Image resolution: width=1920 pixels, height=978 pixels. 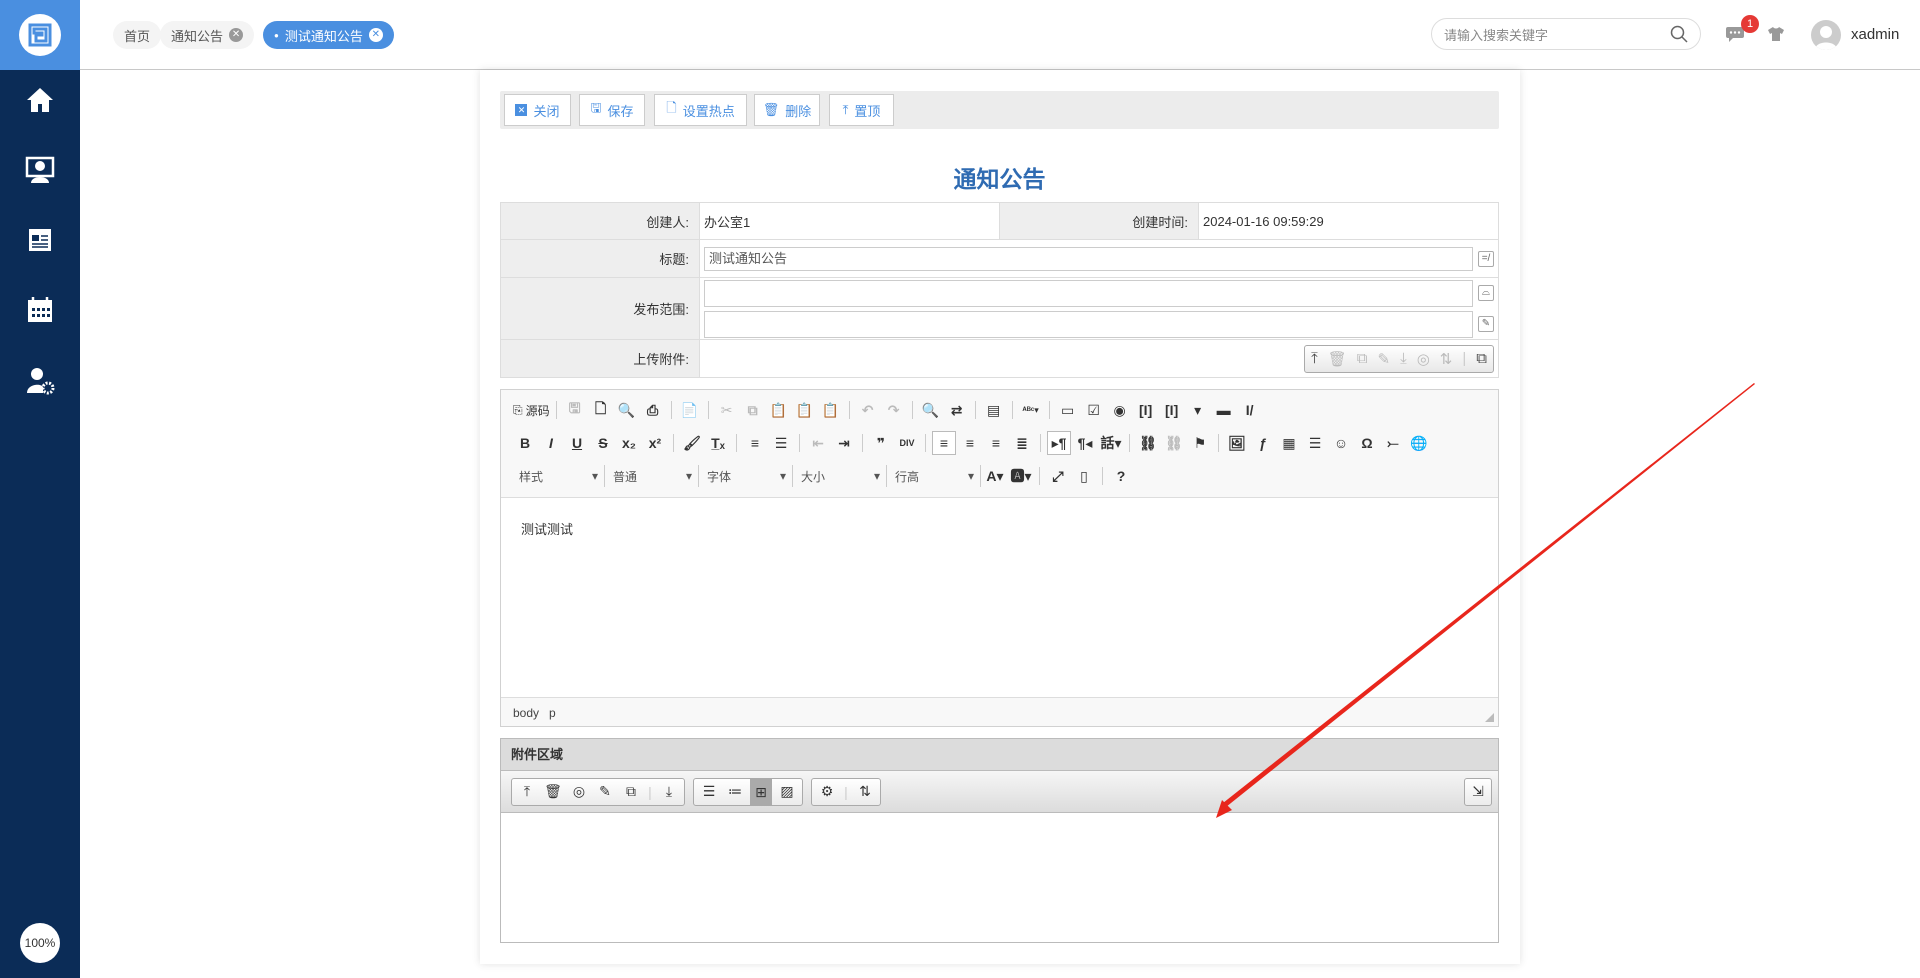 I want to click on sidebar-item-user-settings, so click(x=40, y=381).